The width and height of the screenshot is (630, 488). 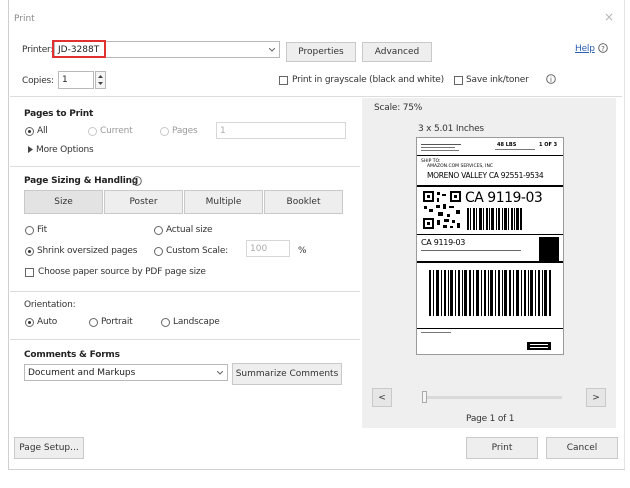 What do you see at coordinates (189, 230) in the screenshot?
I see `radio-actual-size-label: Actual size` at bounding box center [189, 230].